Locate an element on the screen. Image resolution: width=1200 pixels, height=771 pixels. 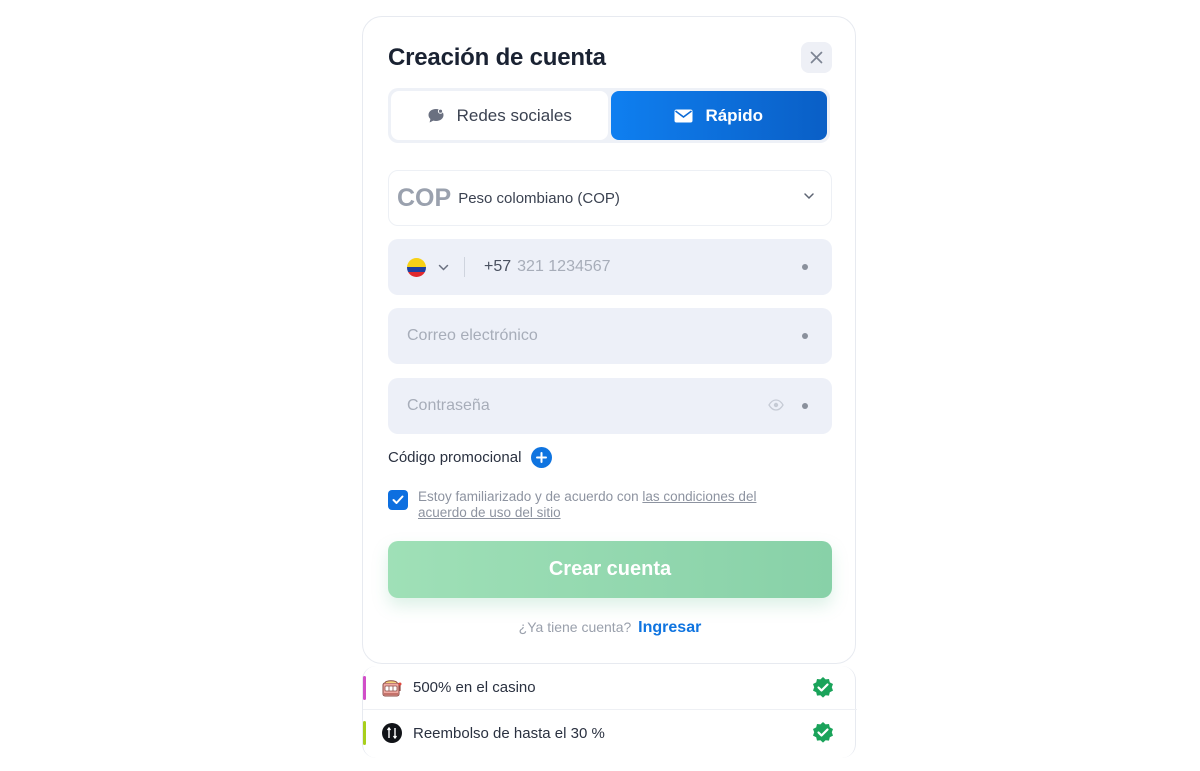
password-input is located at coordinates (582, 406).